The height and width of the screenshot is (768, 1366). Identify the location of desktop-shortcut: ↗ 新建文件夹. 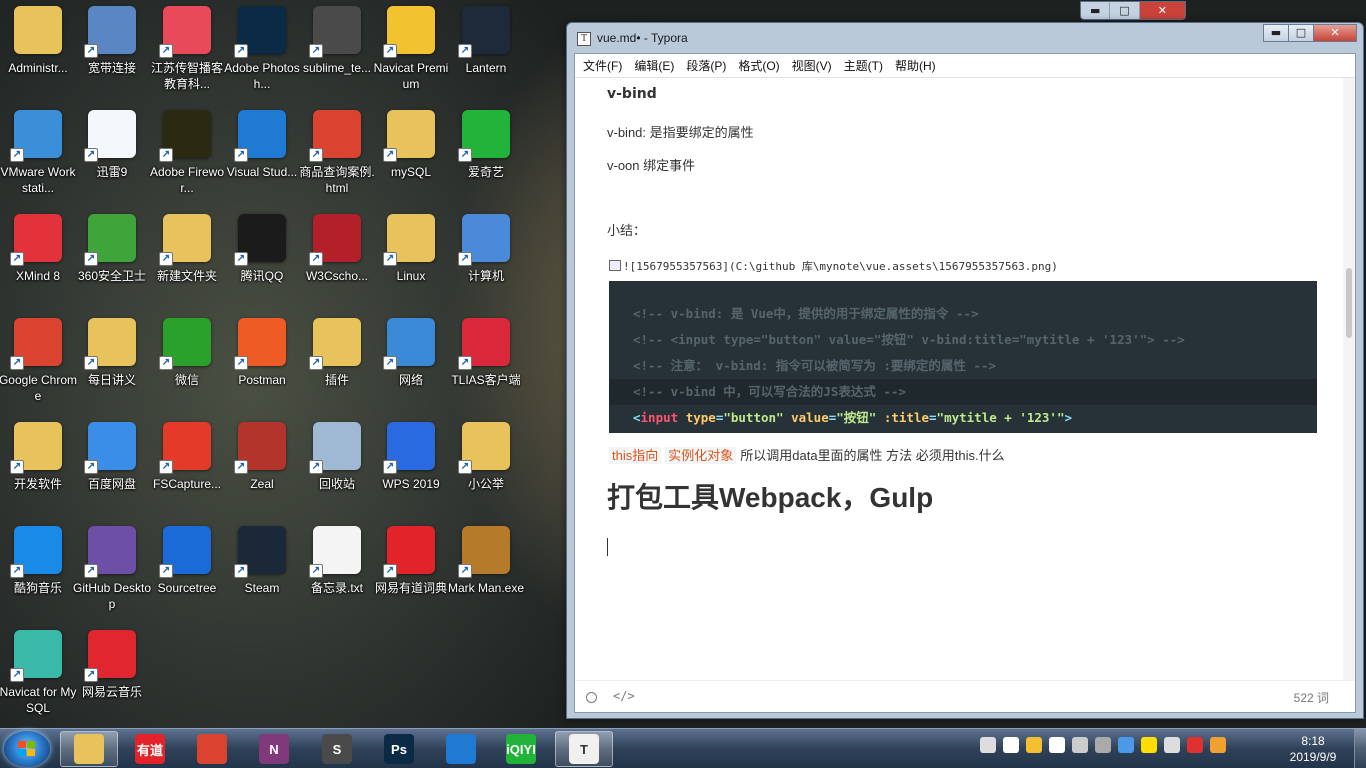
(187, 258).